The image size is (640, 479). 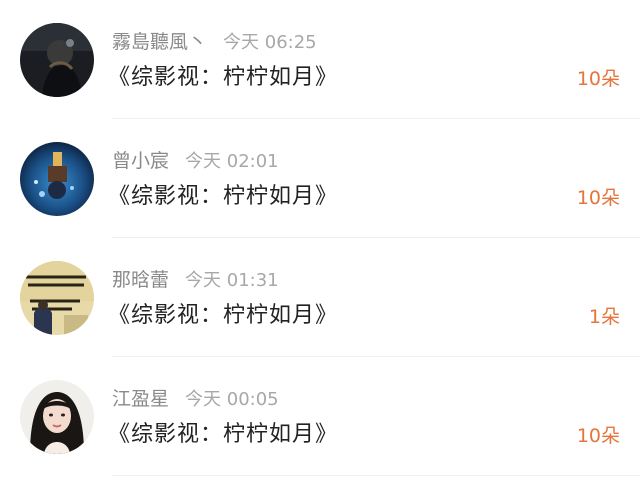 I want to click on username: 那晗蕾, so click(x=140, y=280).